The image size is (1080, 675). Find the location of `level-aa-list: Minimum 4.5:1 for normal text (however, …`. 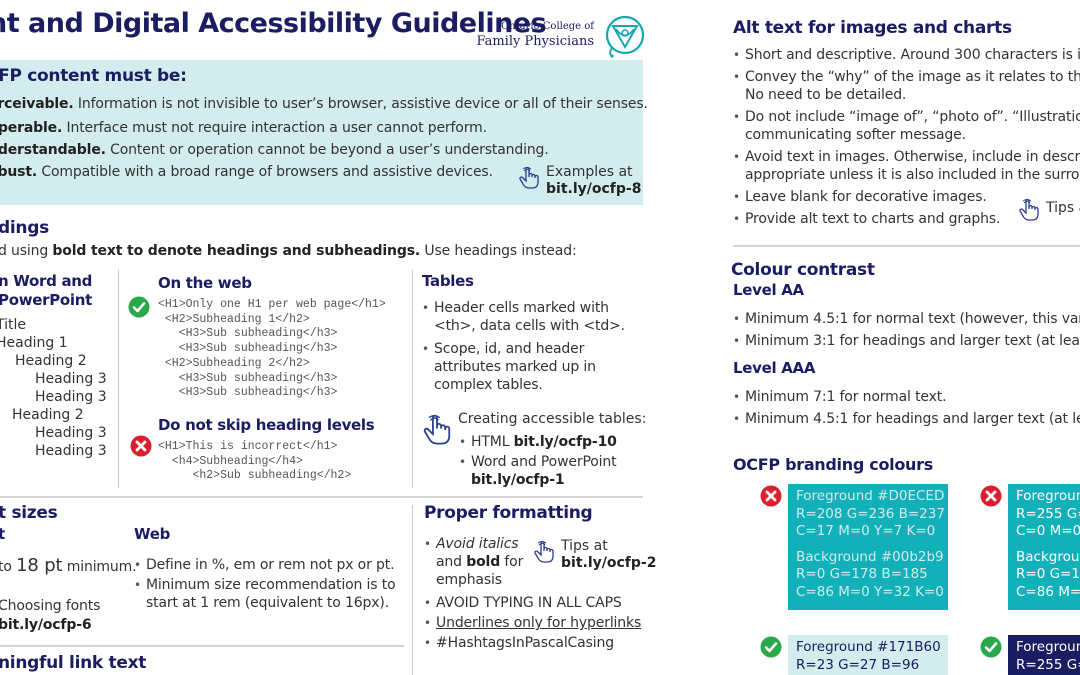

level-aa-list: Minimum 4.5:1 for normal text (however, … is located at coordinates (906, 331).